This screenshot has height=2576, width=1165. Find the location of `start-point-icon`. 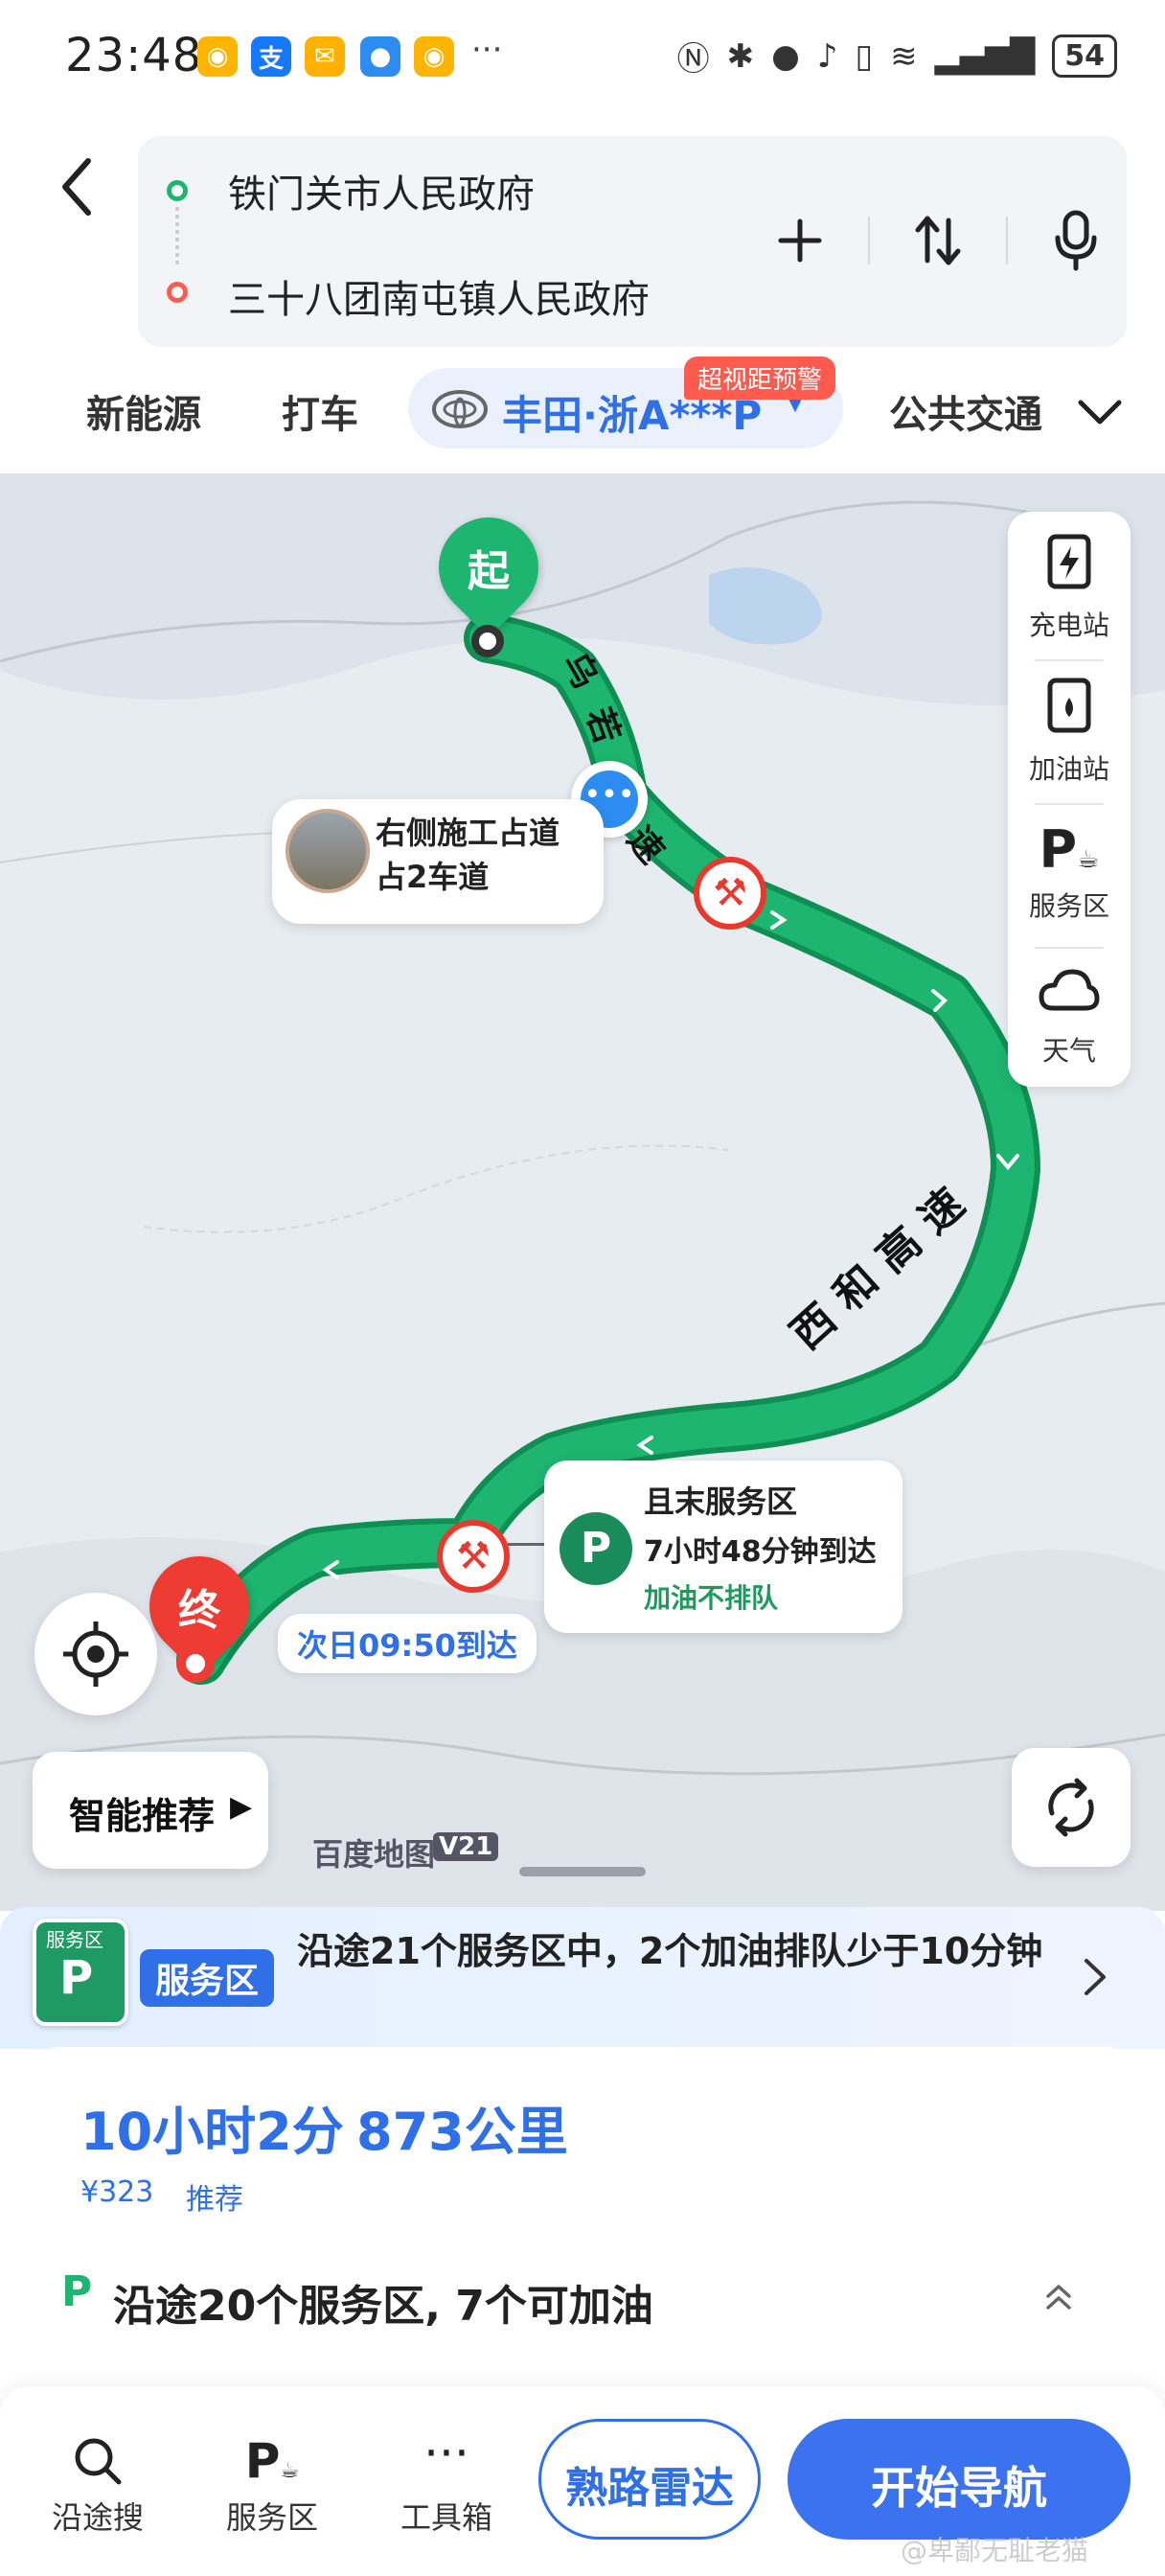

start-point-icon is located at coordinates (488, 641).